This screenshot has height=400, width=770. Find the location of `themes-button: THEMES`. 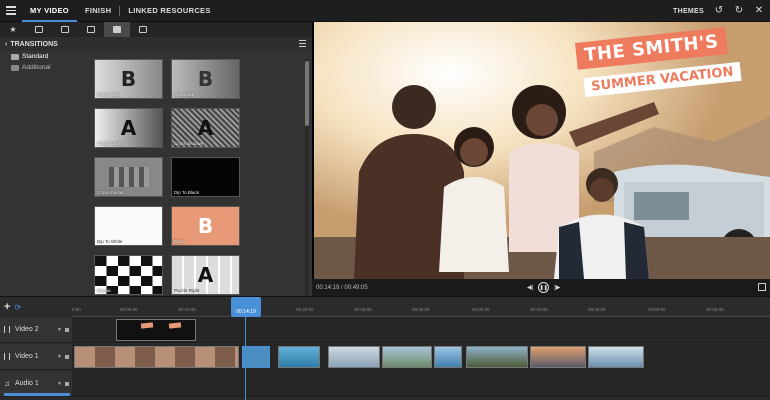

themes-button: THEMES is located at coordinates (688, 11).